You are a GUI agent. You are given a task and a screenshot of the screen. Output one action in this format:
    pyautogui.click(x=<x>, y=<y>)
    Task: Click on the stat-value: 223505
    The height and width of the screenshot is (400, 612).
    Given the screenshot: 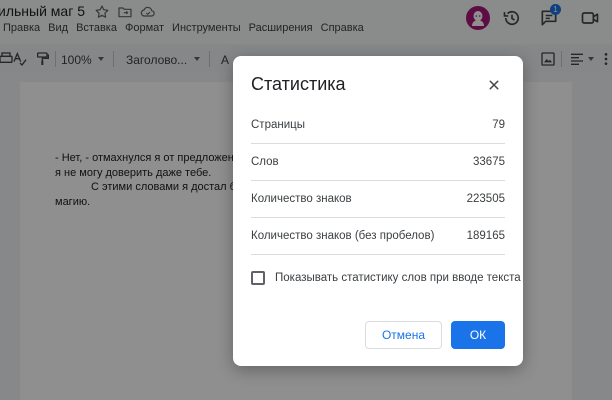 What is the action you would take?
    pyautogui.click(x=485, y=199)
    